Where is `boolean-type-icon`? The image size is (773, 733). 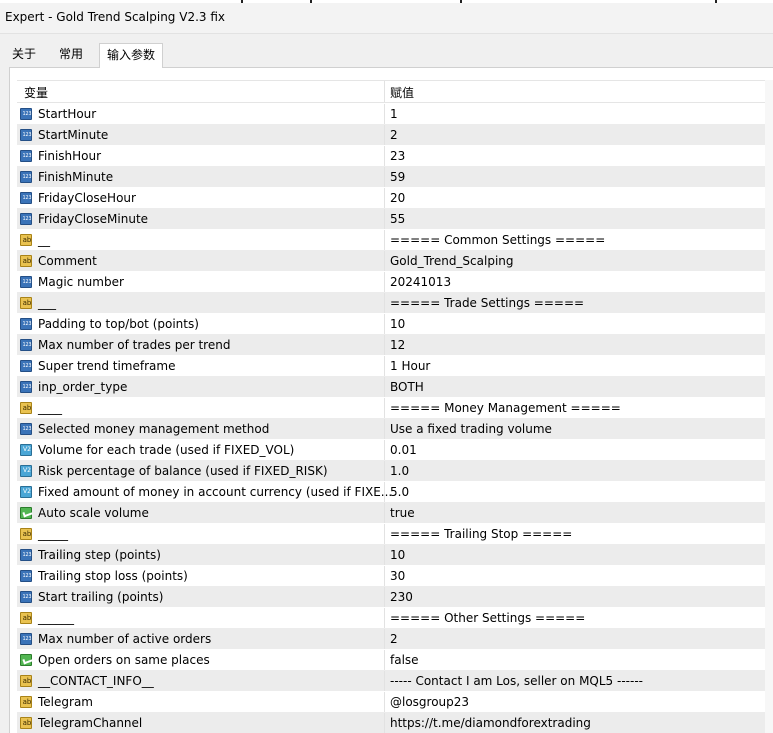 boolean-type-icon is located at coordinates (26, 660).